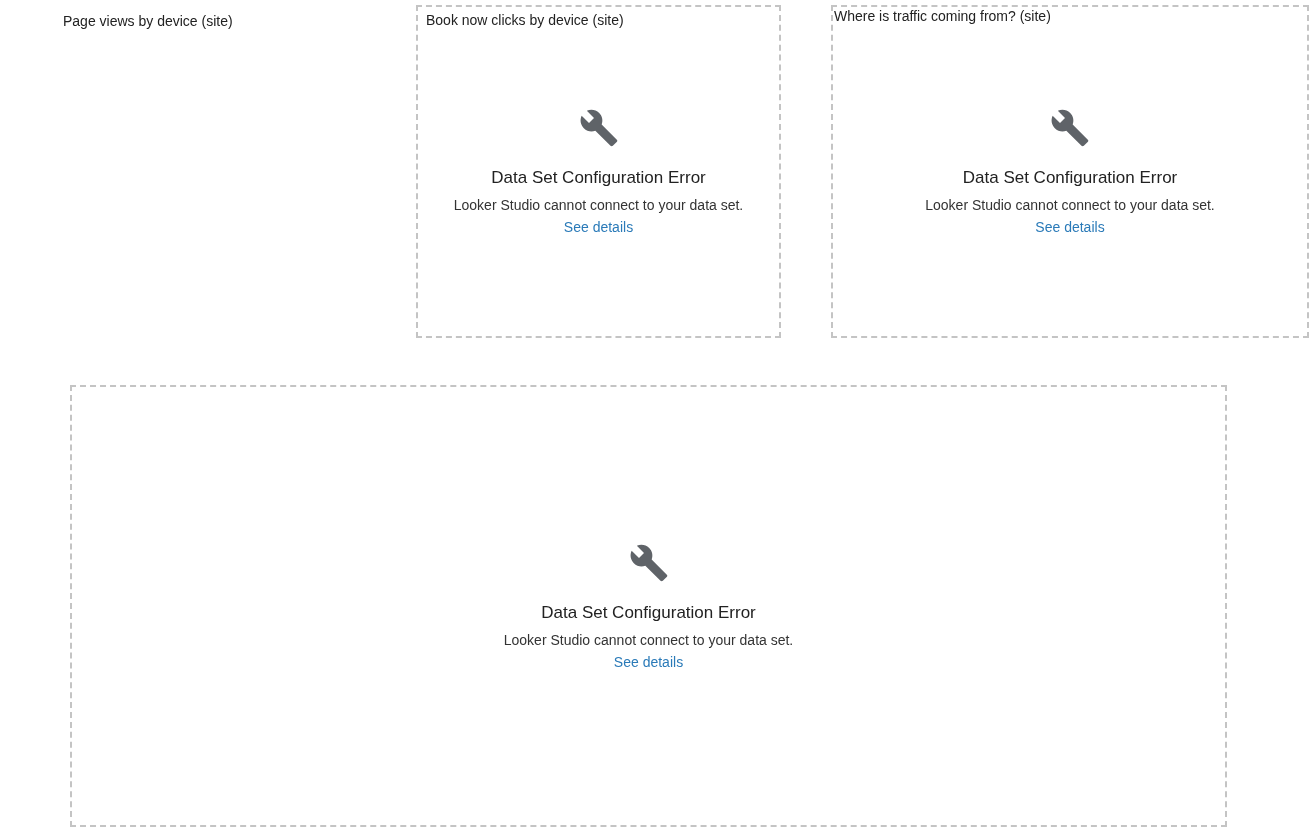  Describe the element at coordinates (148, 21) in the screenshot. I see `chart-title: Page views by device (site)` at that location.